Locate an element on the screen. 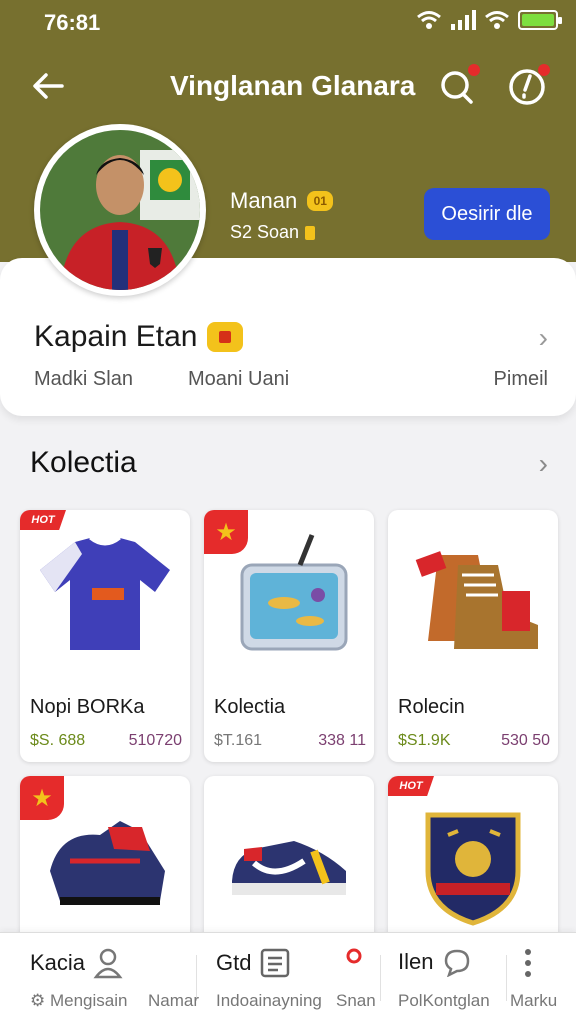 The height and width of the screenshot is (1024, 576). bottom-nav-sublabel: Snan is located at coordinates (356, 1000).